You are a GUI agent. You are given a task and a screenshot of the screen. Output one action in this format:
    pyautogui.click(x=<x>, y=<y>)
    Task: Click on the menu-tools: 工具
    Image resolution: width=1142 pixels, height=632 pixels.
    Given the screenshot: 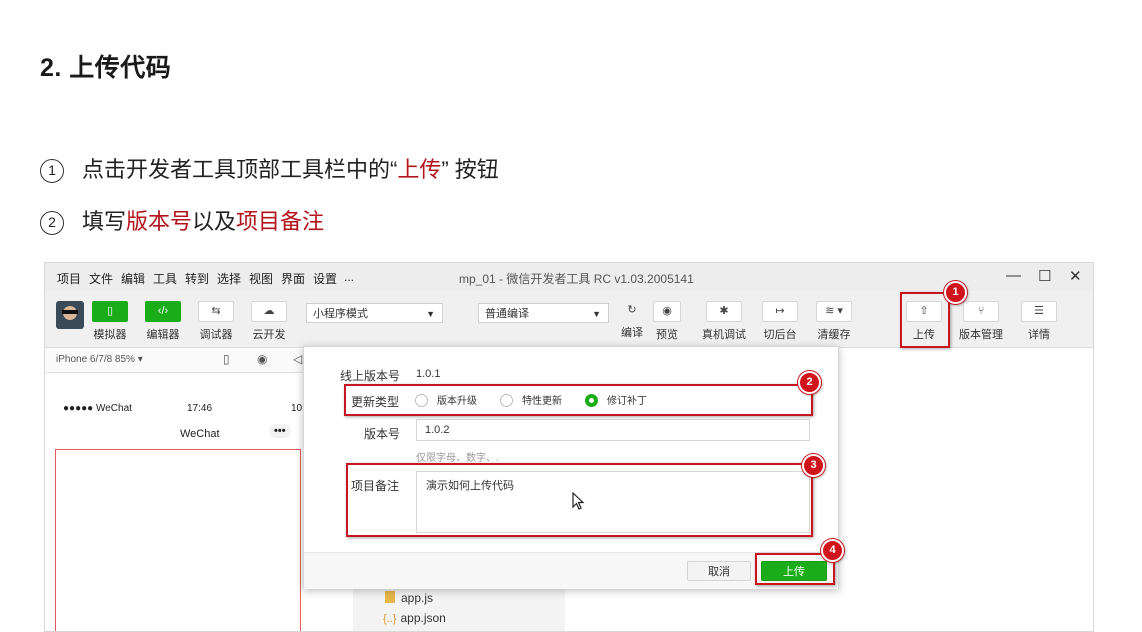 What is the action you would take?
    pyautogui.click(x=165, y=278)
    